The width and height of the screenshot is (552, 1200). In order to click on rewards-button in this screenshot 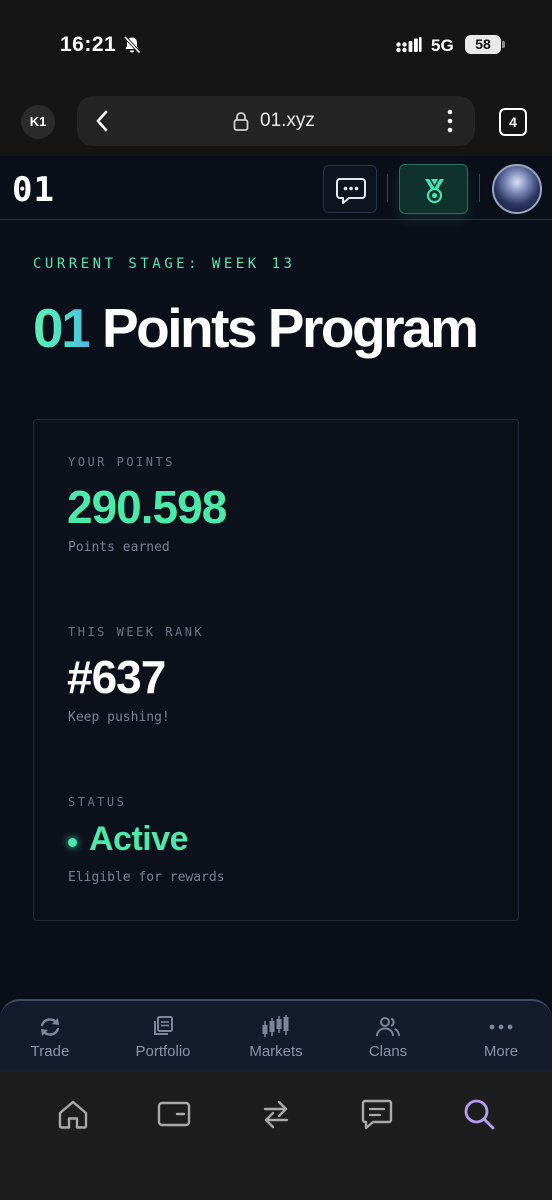, I will do `click(433, 189)`.